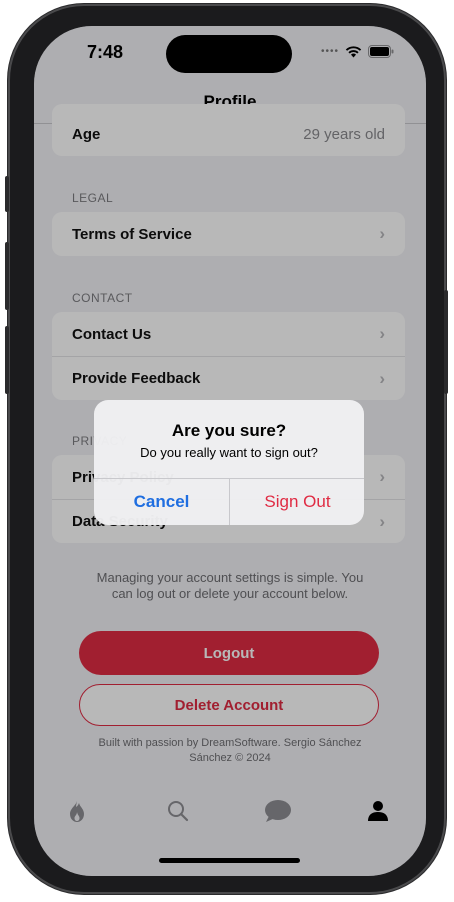 Image resolution: width=454 pixels, height=902 pixels. I want to click on sign-out-button: Sign Out, so click(297, 502).